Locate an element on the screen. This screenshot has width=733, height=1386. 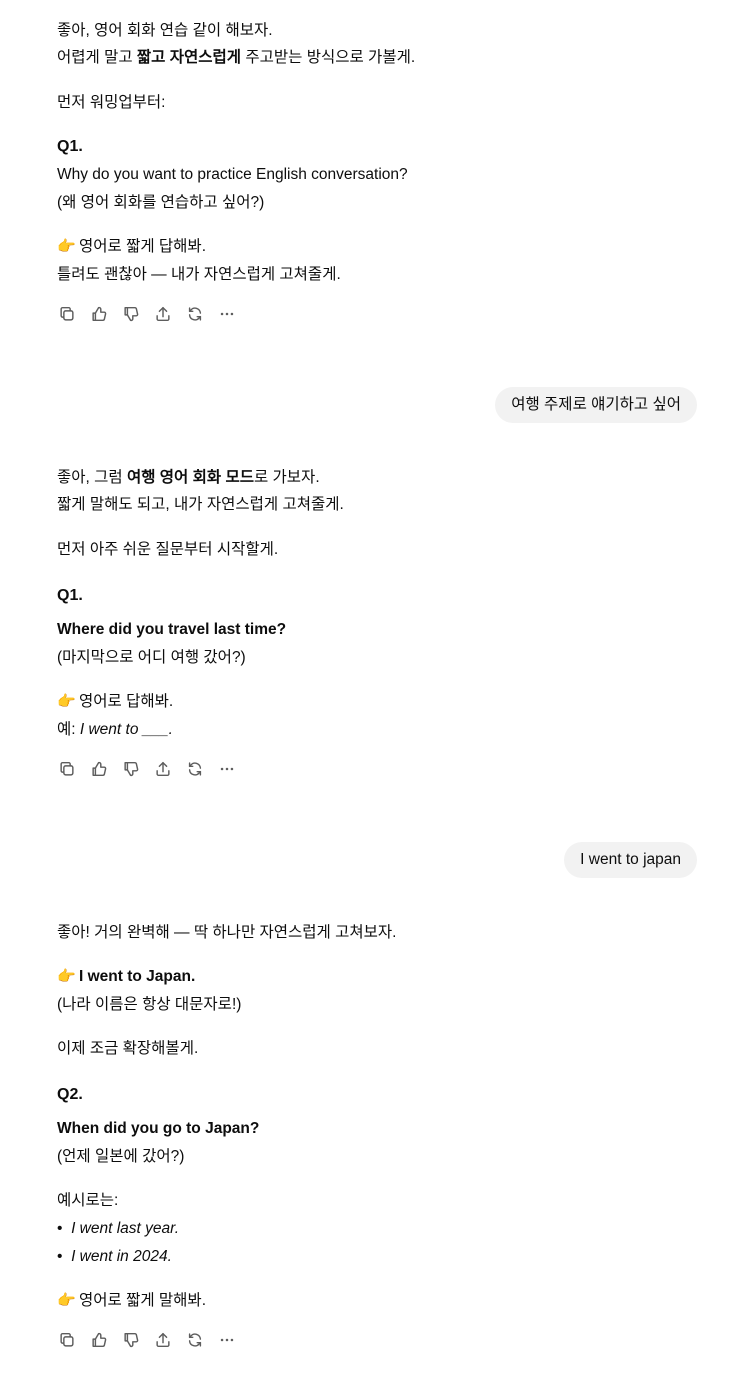
hint-example: 예: I went to ___. is located at coordinates (115, 730).